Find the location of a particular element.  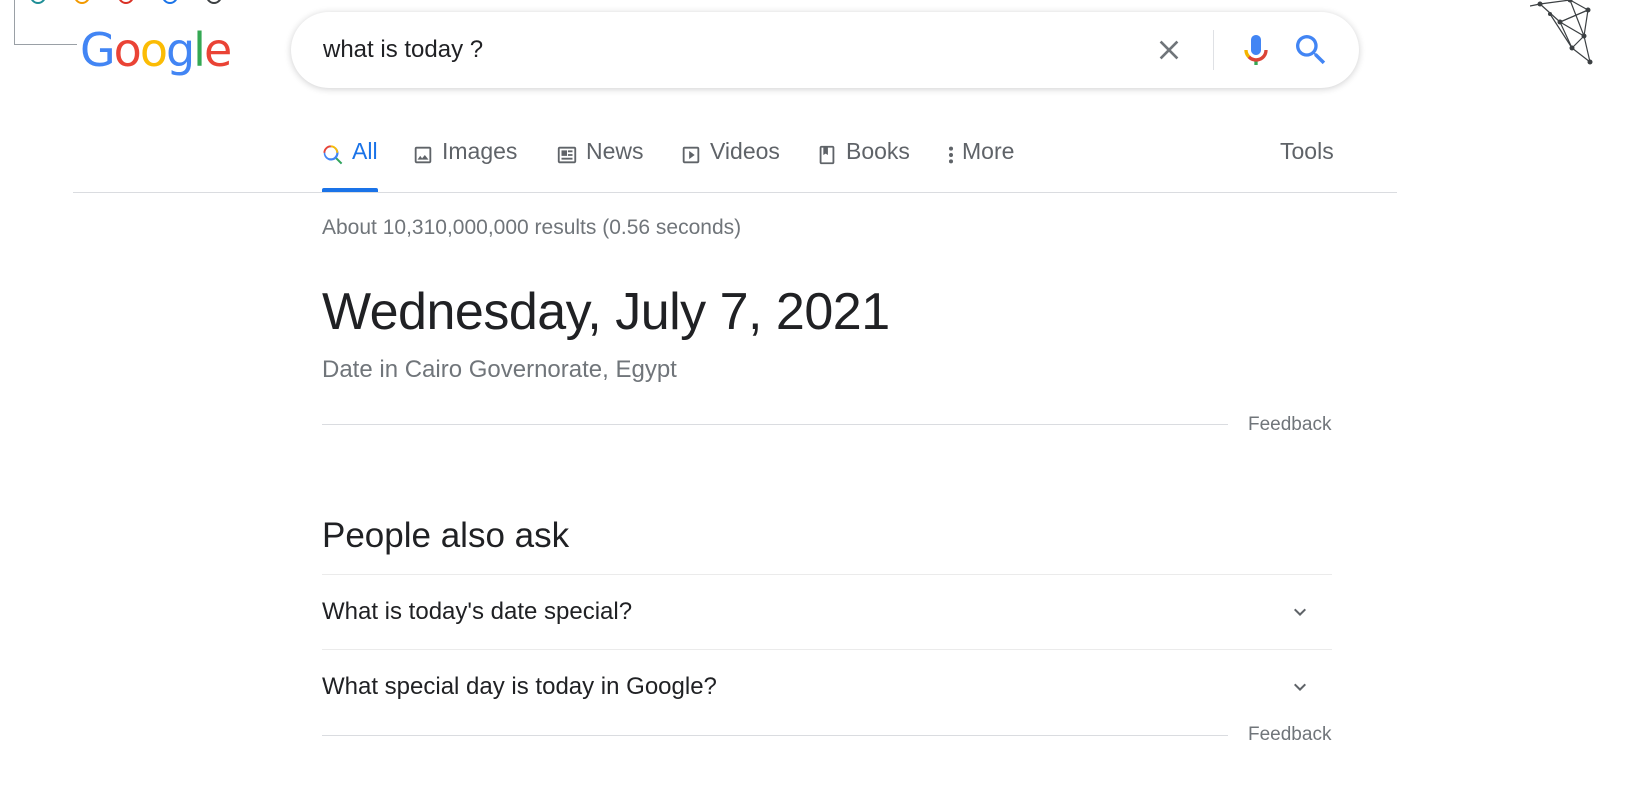

tools-button: Tools is located at coordinates (1307, 151).